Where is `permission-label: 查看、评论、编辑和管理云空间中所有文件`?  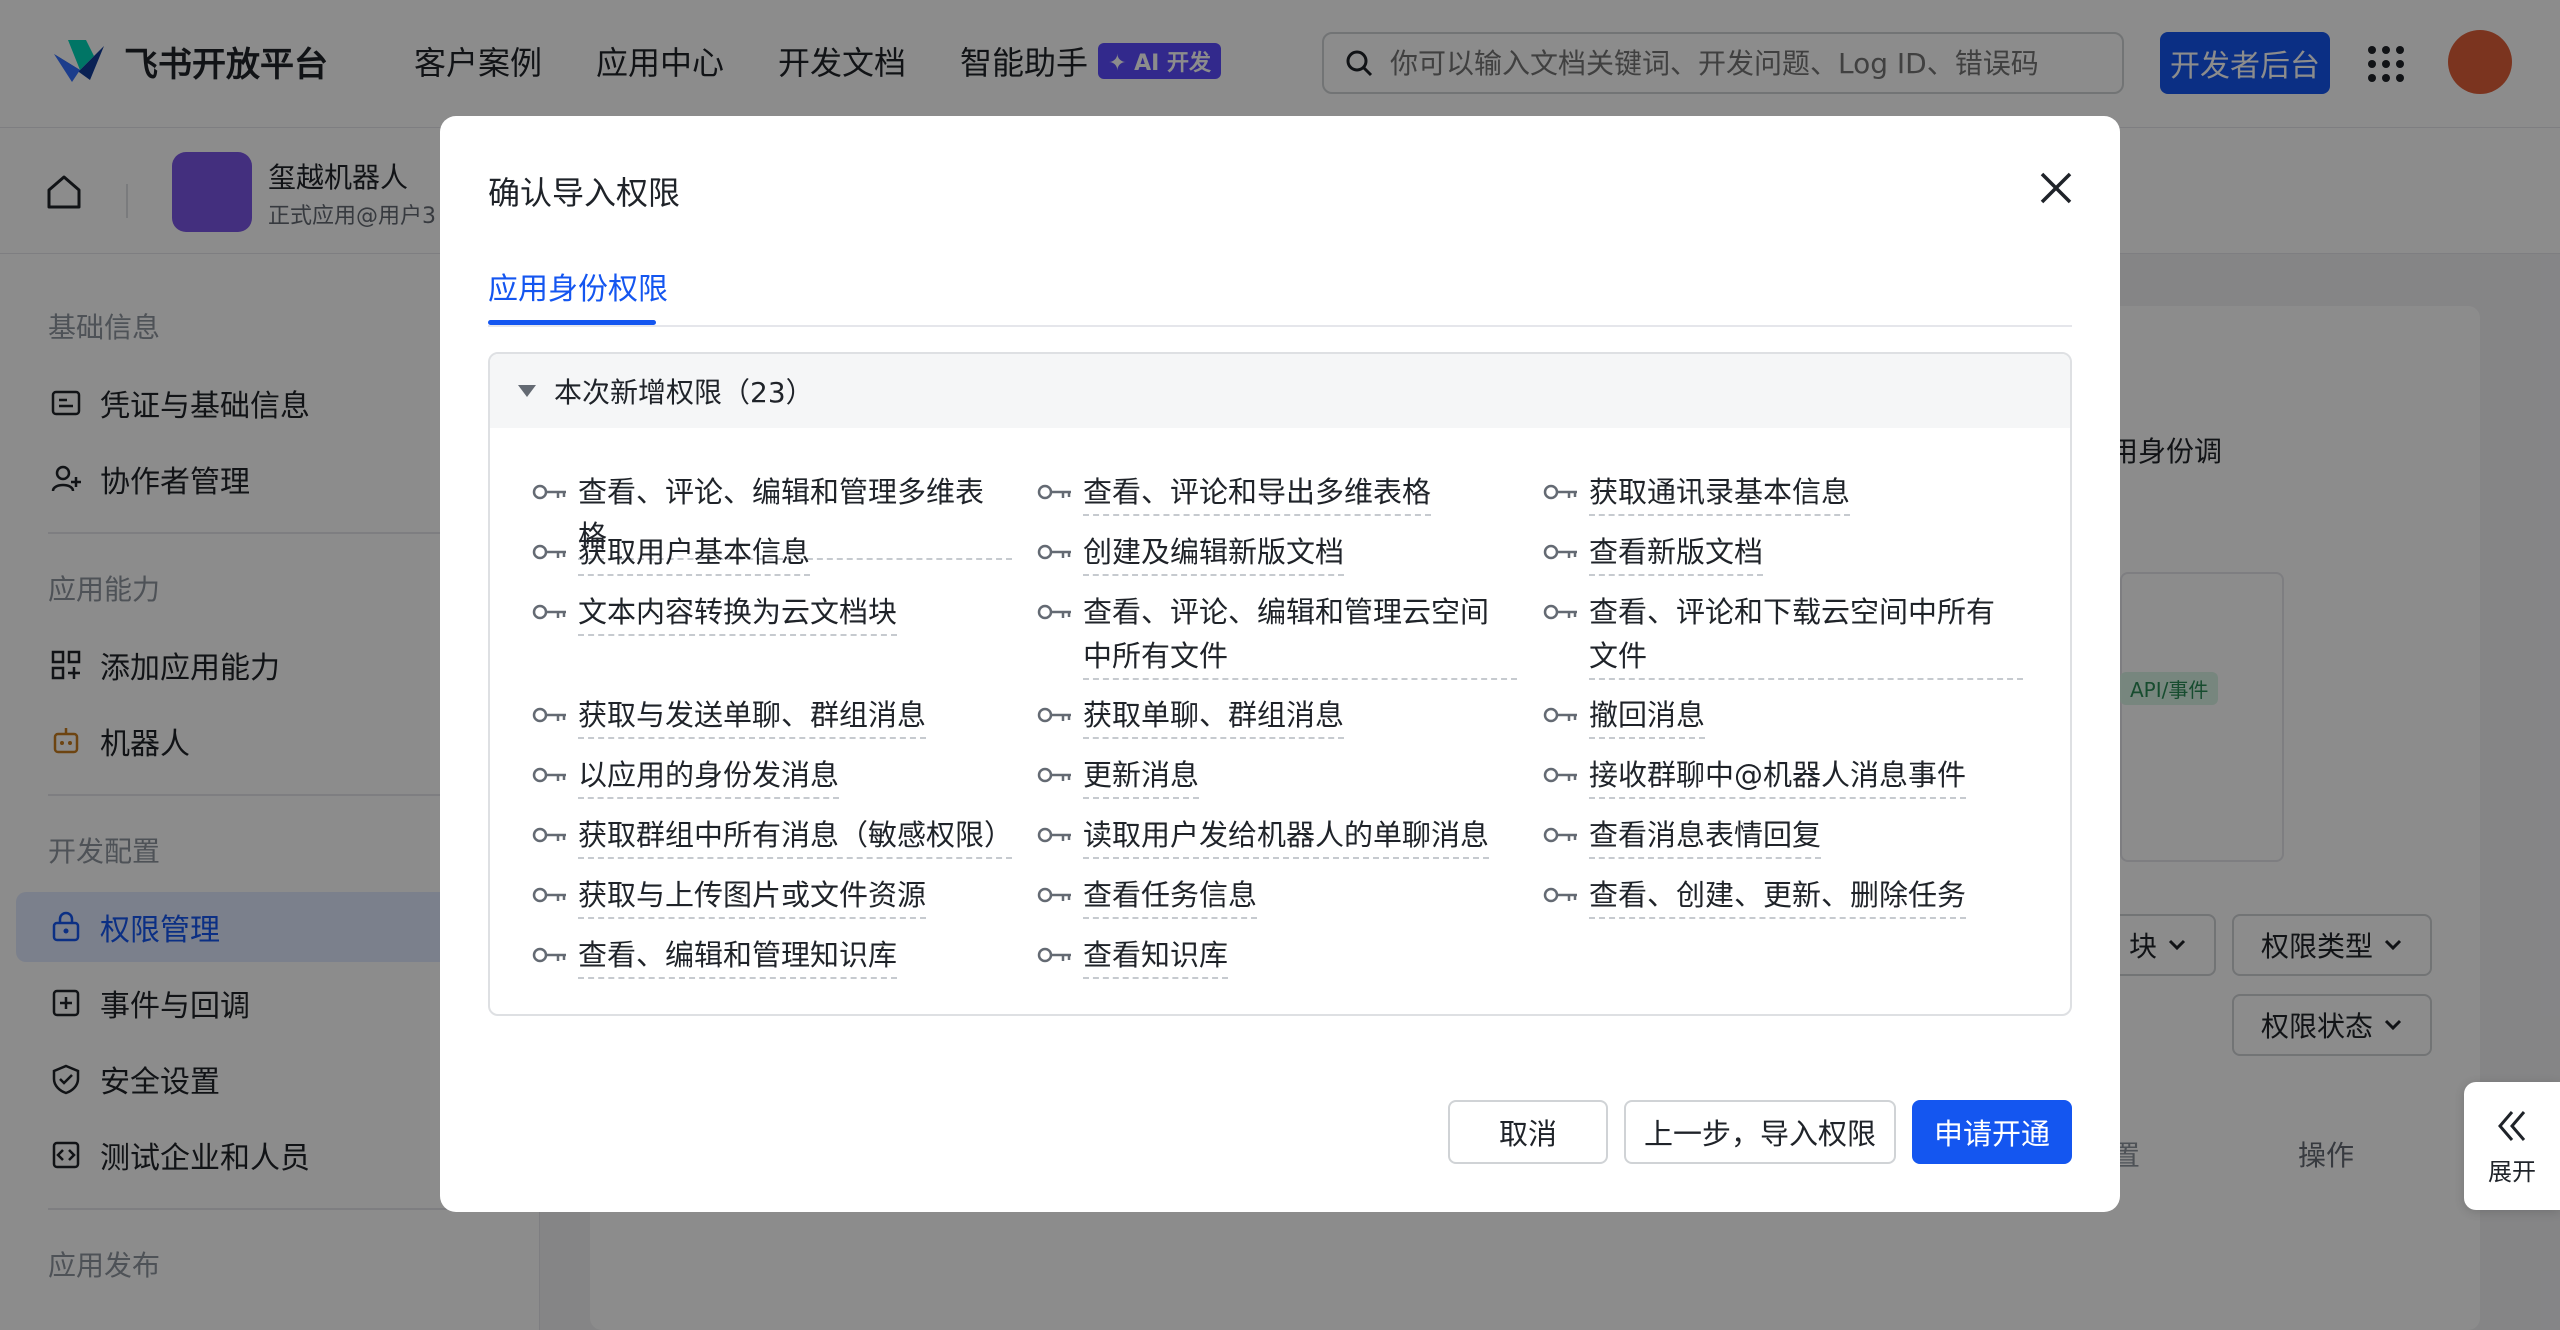
permission-label: 查看、评论、编辑和管理云空间中所有文件 is located at coordinates (1300, 635).